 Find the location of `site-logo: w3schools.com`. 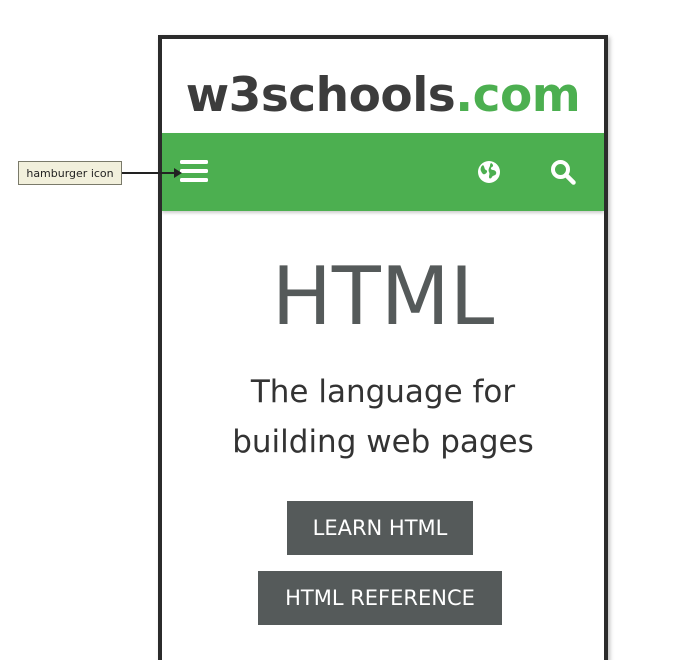

site-logo: w3schools.com is located at coordinates (383, 98).